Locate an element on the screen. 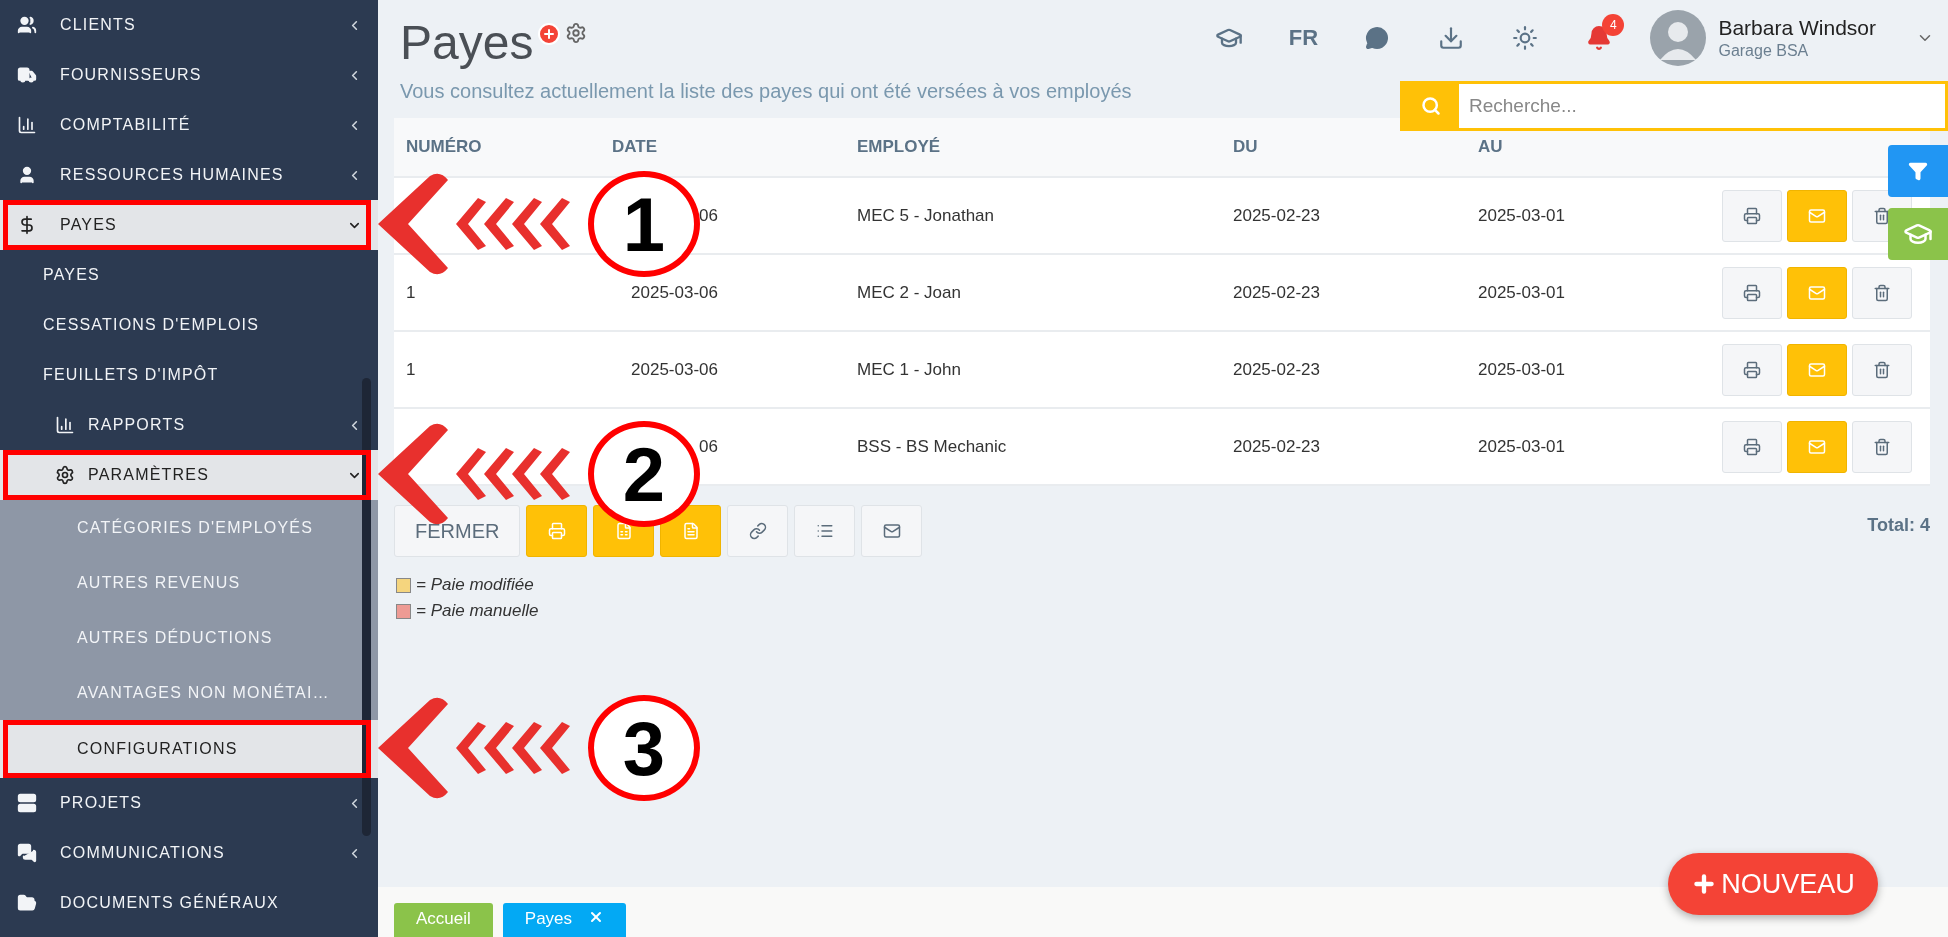  avatar is located at coordinates (1678, 38).